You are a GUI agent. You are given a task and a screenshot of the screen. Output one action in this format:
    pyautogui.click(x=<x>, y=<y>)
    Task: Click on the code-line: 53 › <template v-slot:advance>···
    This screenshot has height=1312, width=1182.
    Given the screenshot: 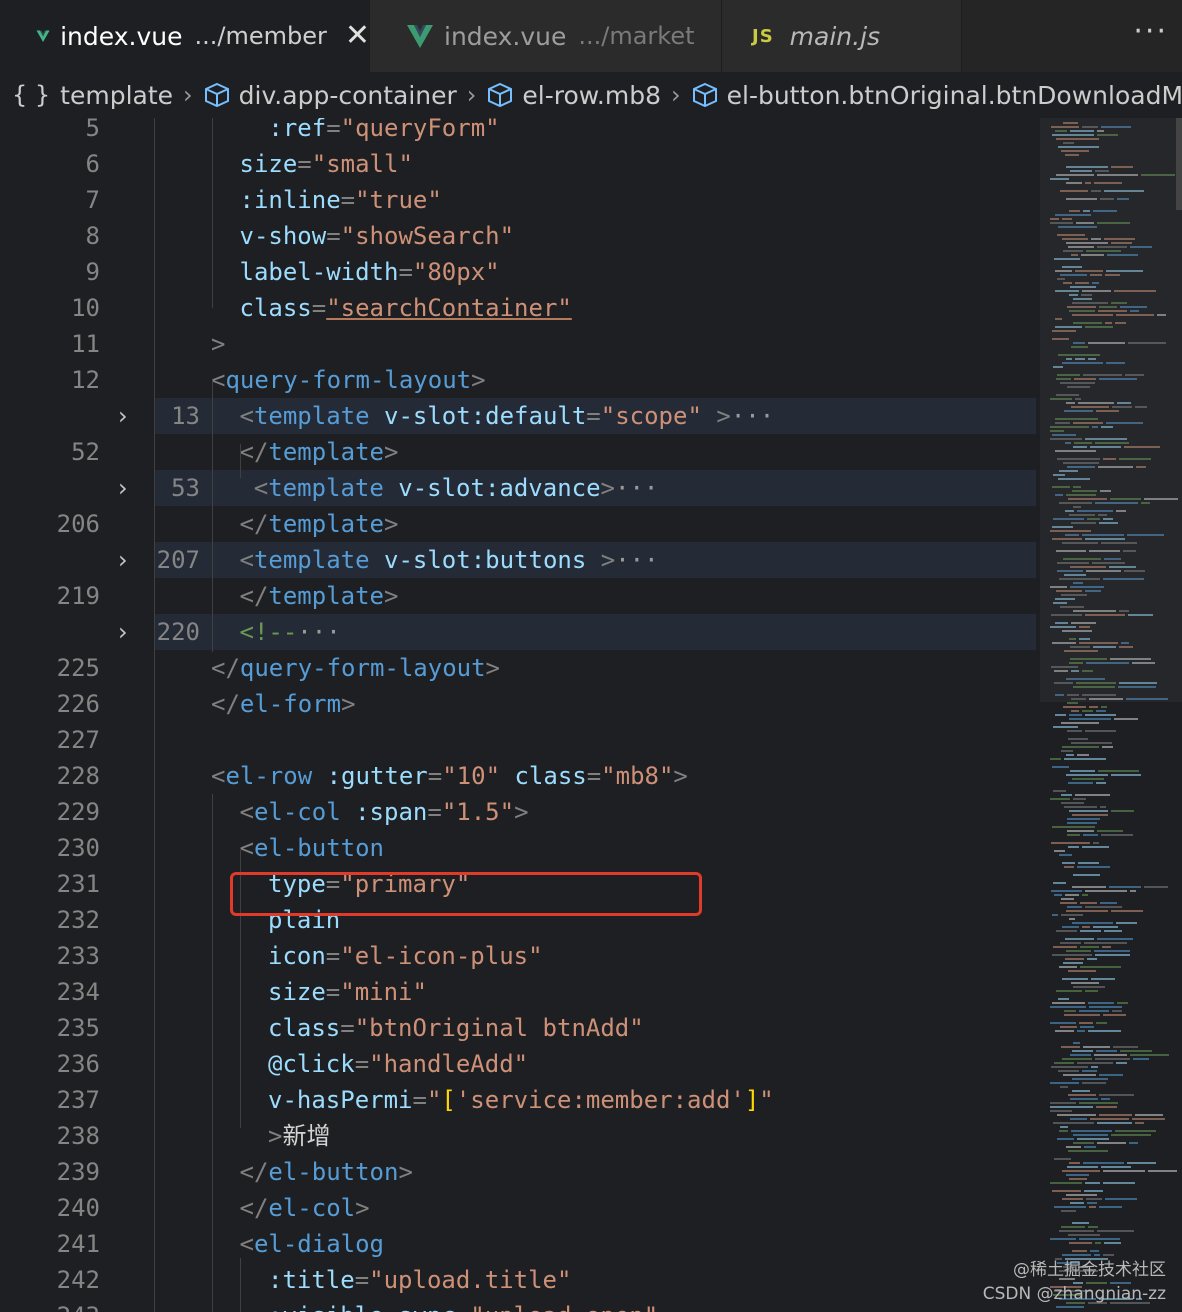 What is the action you would take?
    pyautogui.click(x=577, y=488)
    